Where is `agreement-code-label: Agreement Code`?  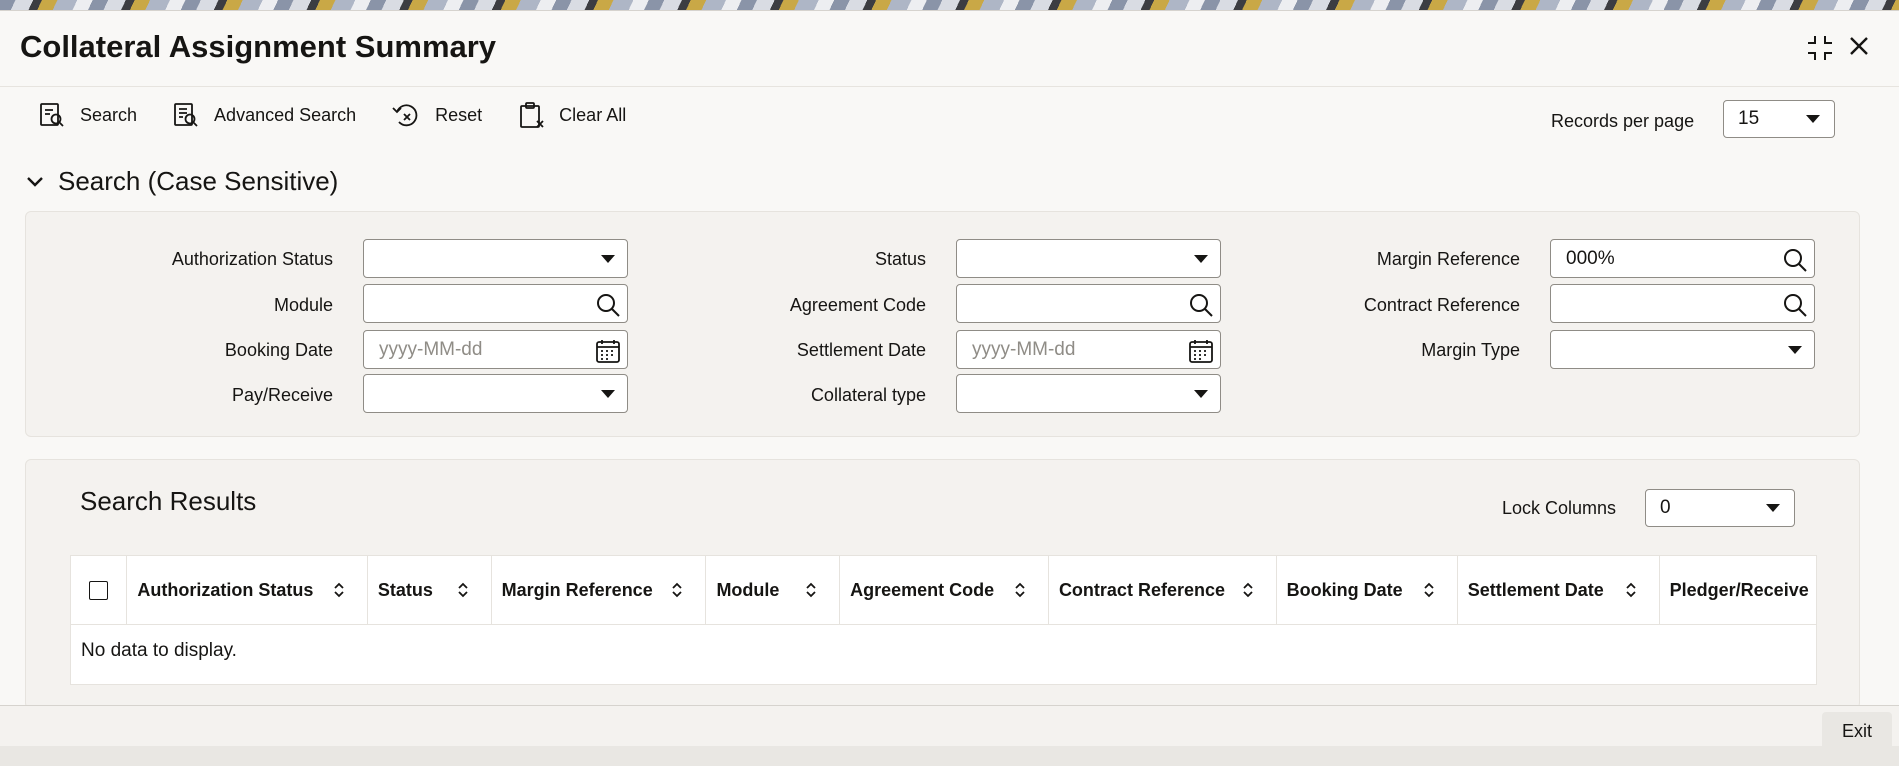
agreement-code-label: Agreement Code is located at coordinates (857, 305).